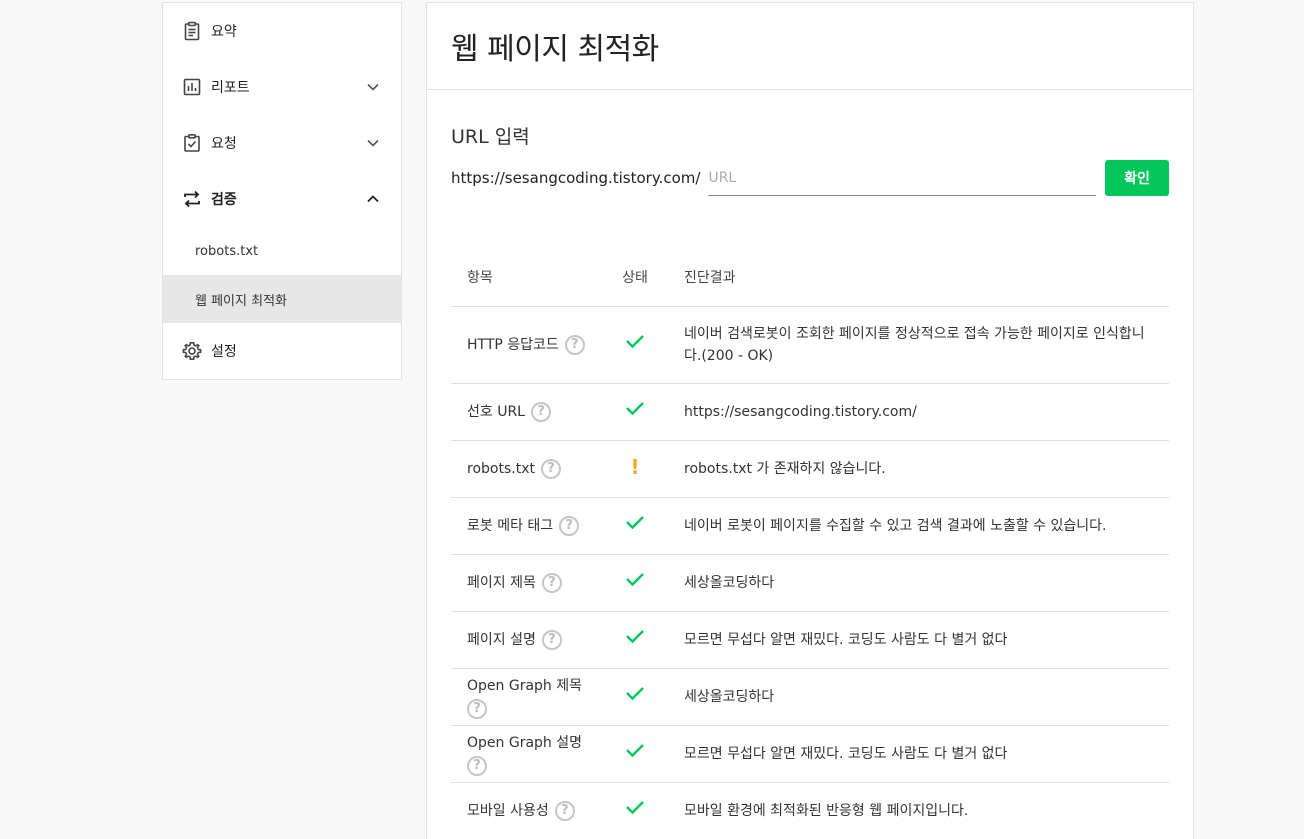 The width and height of the screenshot is (1304, 839). Describe the element at coordinates (192, 351) in the screenshot. I see `gear-icon` at that location.